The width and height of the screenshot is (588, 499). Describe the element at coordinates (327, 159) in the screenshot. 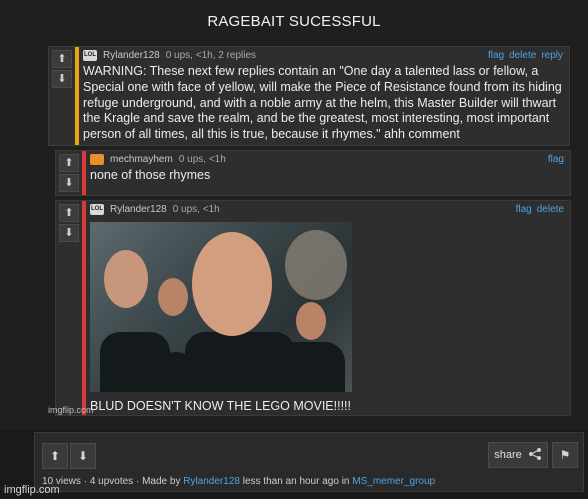

I see `comment-header: mechmayhem 0 ups, <1h flag` at that location.